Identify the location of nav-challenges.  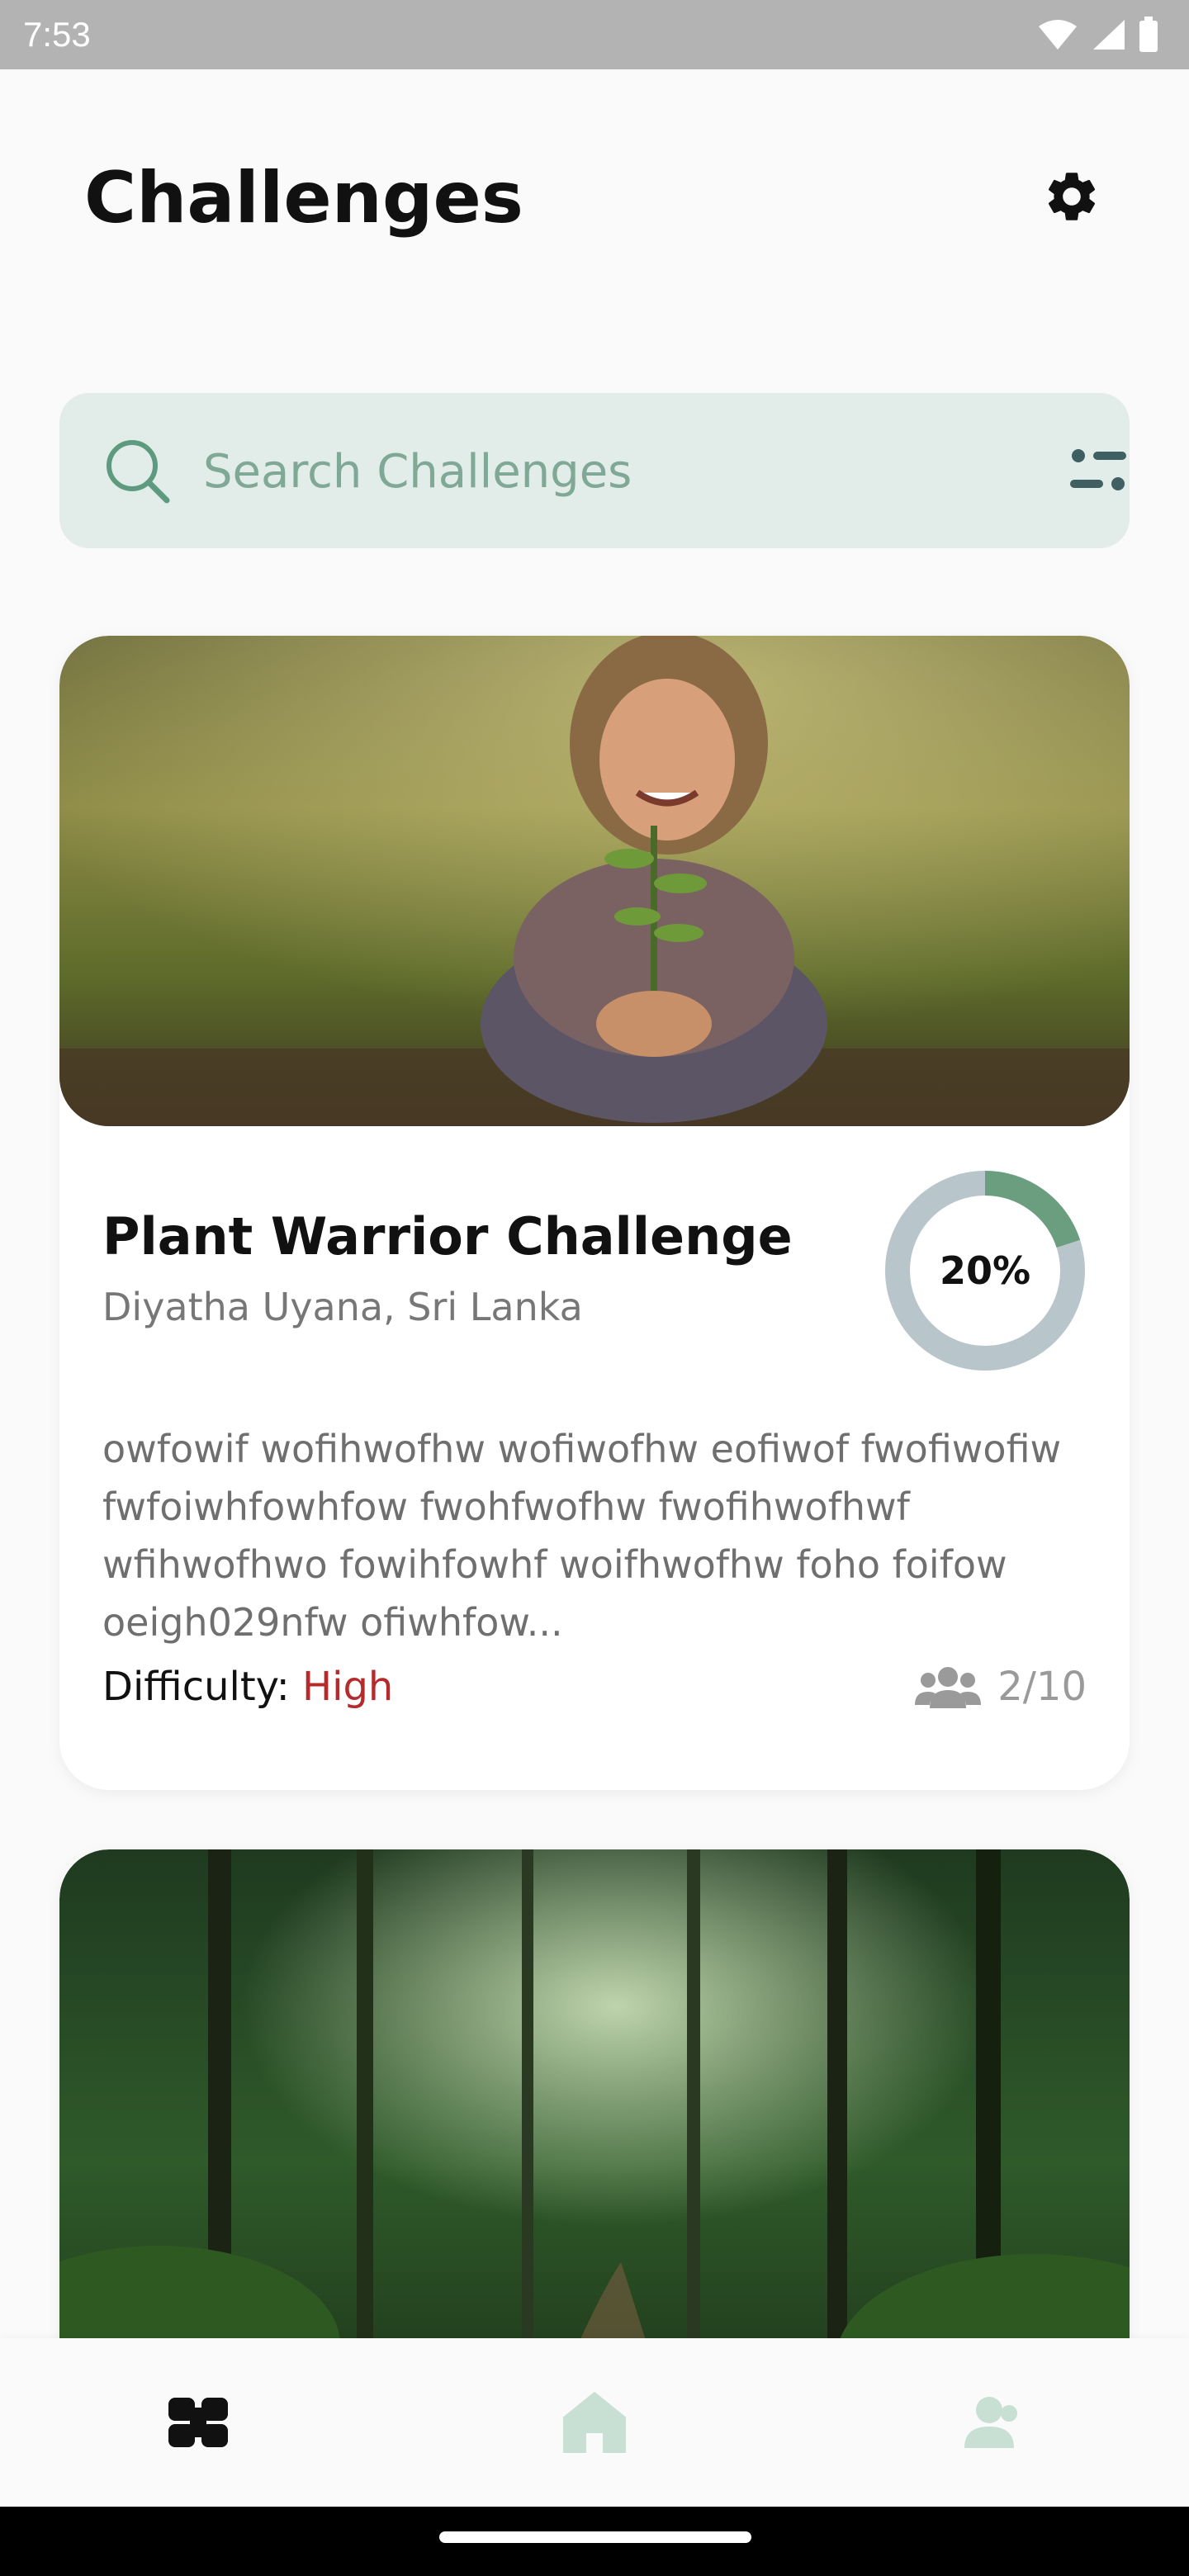
(198, 2422).